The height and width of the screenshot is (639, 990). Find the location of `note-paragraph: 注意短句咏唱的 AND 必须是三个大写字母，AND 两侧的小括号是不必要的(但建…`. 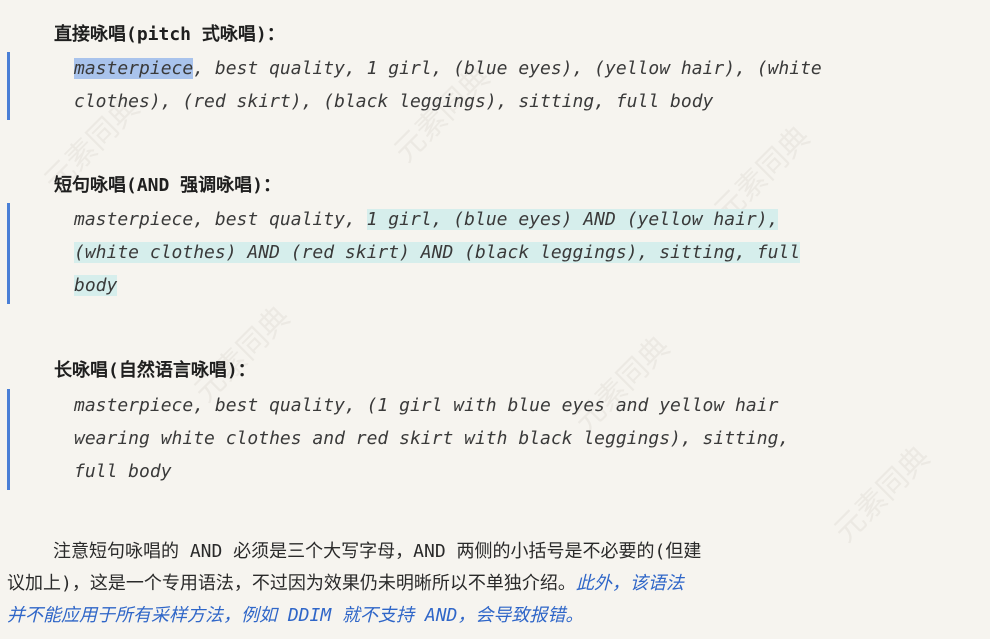

note-paragraph: 注意短句咏唱的 AND 必须是三个大写字母，AND 两侧的小括号是不必要的(但建… is located at coordinates (457, 584).